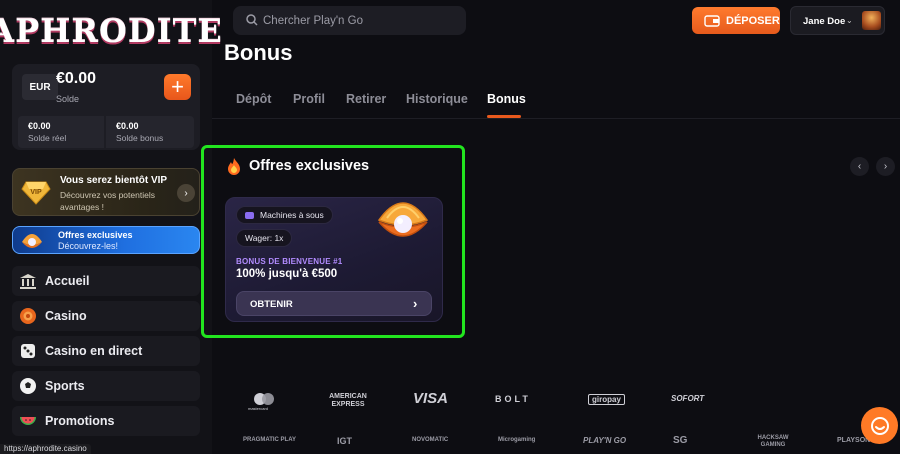 This screenshot has width=900, height=454. I want to click on add-funds-button: +, so click(177, 87).